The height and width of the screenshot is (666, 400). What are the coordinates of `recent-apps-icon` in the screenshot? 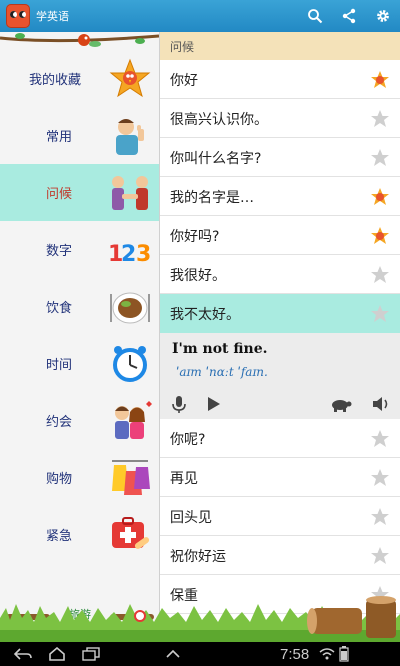 It's located at (91, 654).